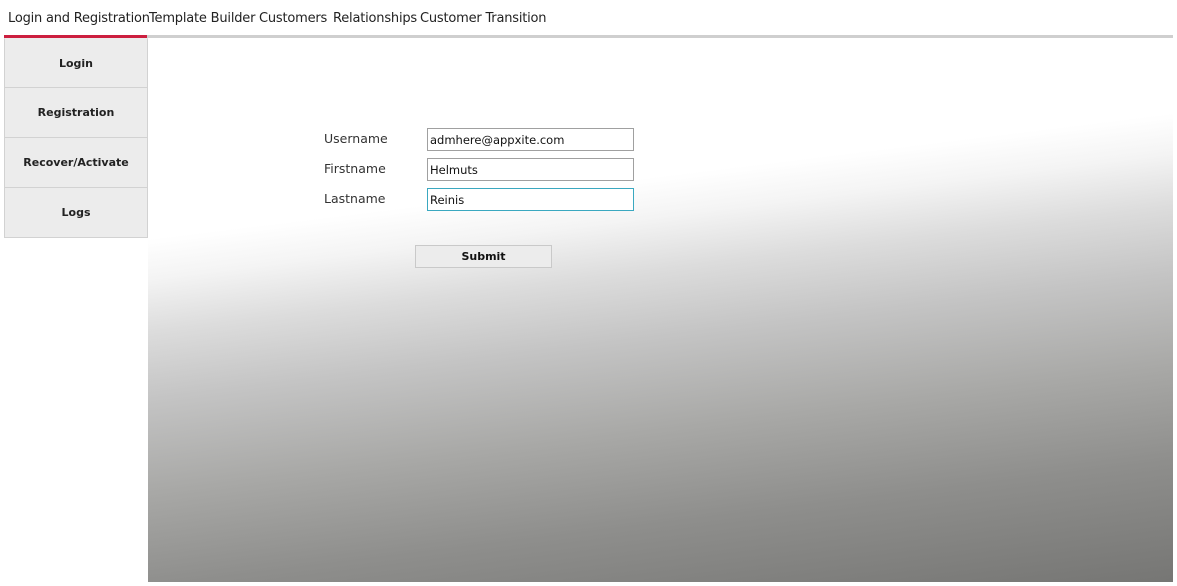 Image resolution: width=1177 pixels, height=586 pixels. I want to click on sidebar-item-logs: Logs, so click(76, 213).